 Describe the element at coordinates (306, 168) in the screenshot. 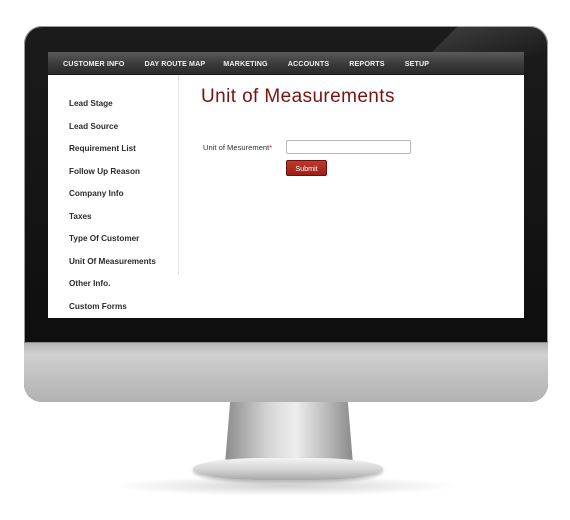

I see `submit-button: Submit` at that location.